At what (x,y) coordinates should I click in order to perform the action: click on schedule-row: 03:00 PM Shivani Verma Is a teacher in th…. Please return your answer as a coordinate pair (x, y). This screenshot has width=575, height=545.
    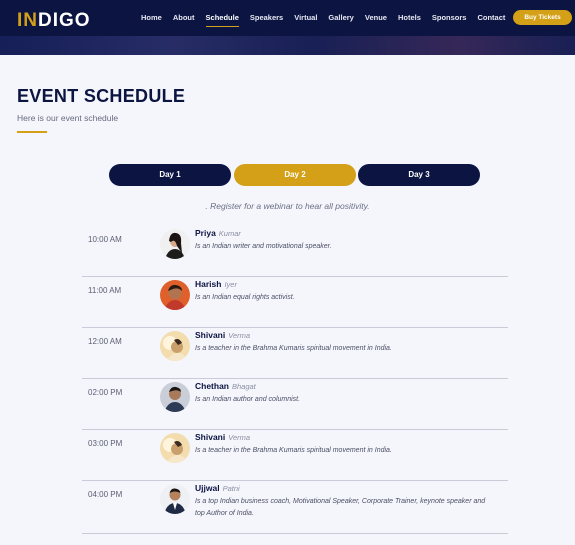
    Looking at the image, I should click on (295, 455).